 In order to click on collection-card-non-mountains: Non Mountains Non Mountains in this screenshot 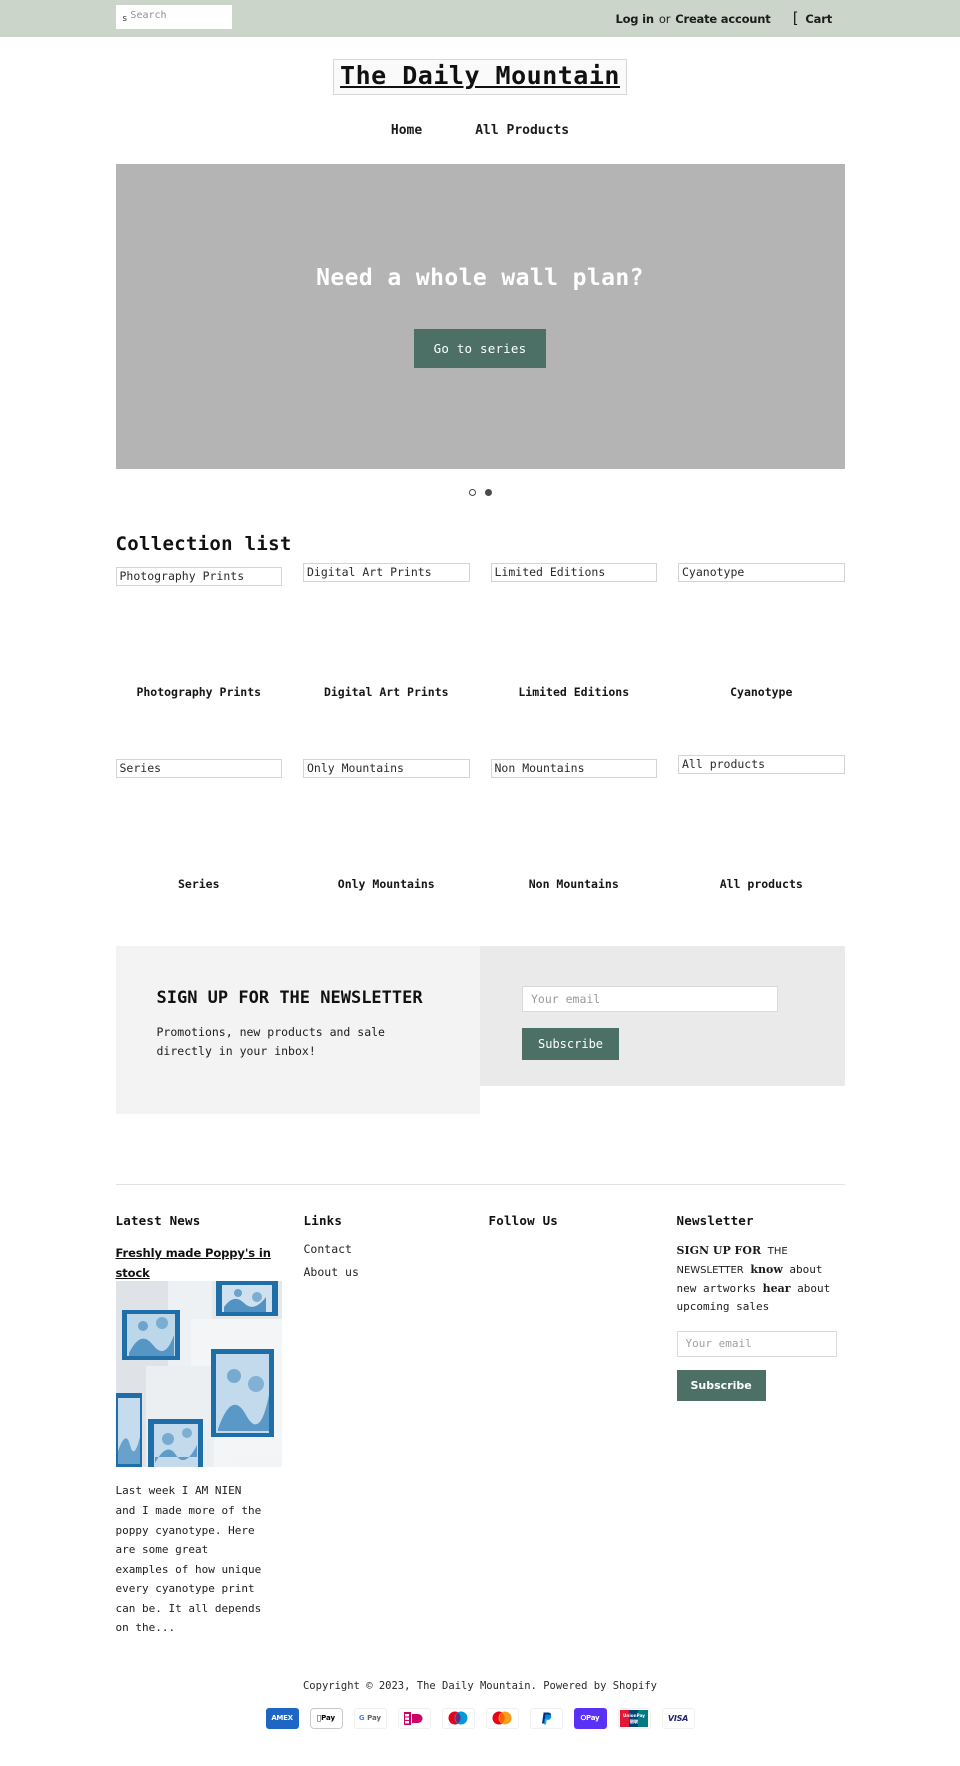, I will do `click(573, 825)`.